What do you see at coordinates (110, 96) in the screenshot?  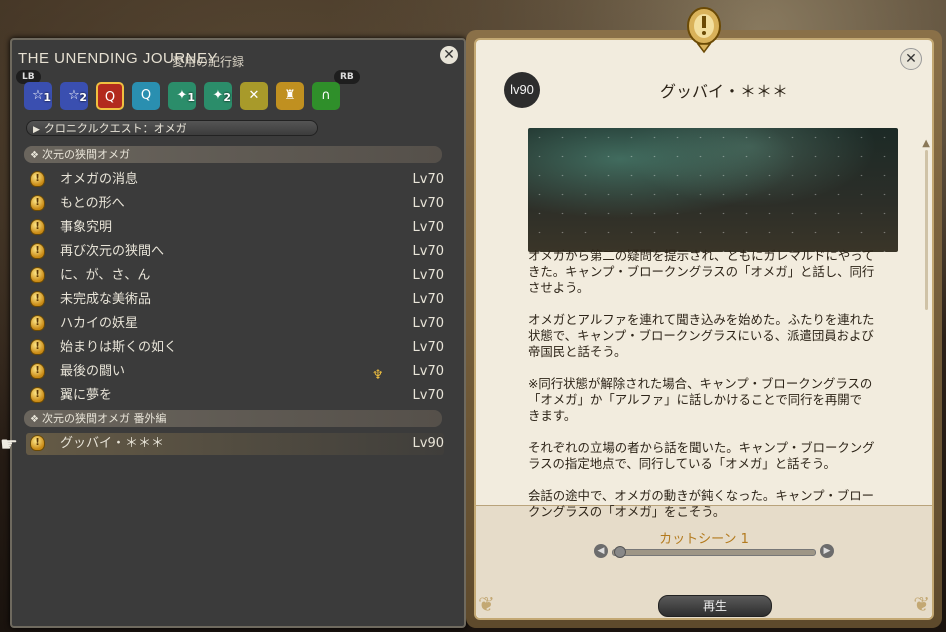 I see `quest-tab-3-icon: Q` at bounding box center [110, 96].